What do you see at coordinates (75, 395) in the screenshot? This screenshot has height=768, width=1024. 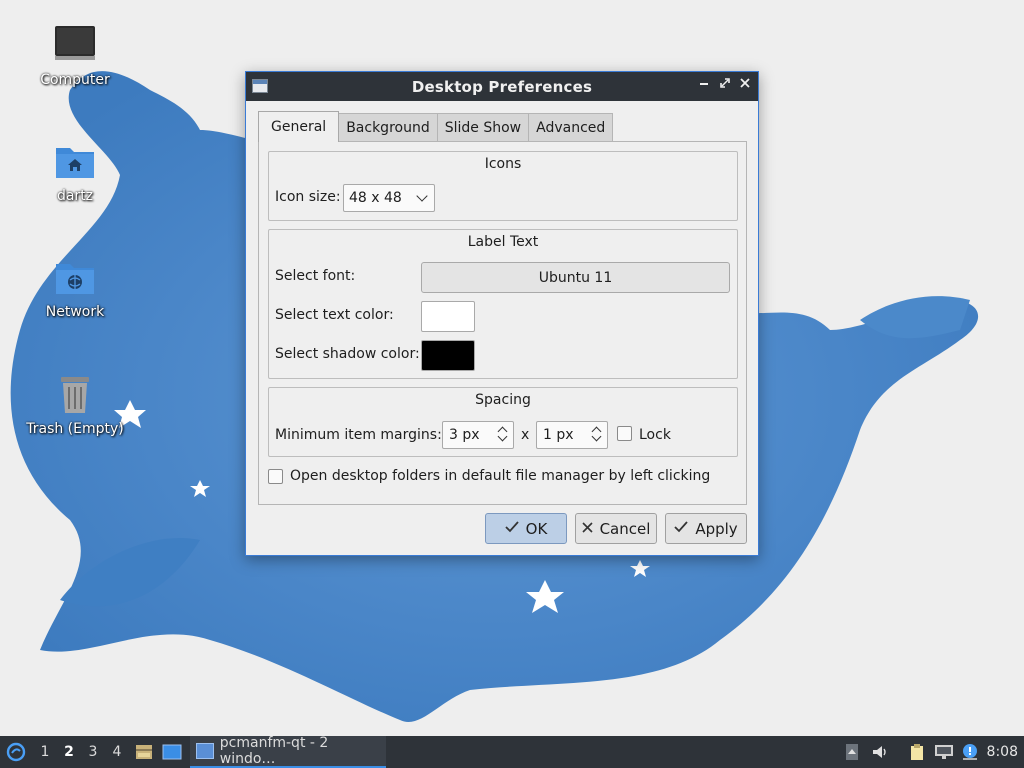 I see `trash-icon` at bounding box center [75, 395].